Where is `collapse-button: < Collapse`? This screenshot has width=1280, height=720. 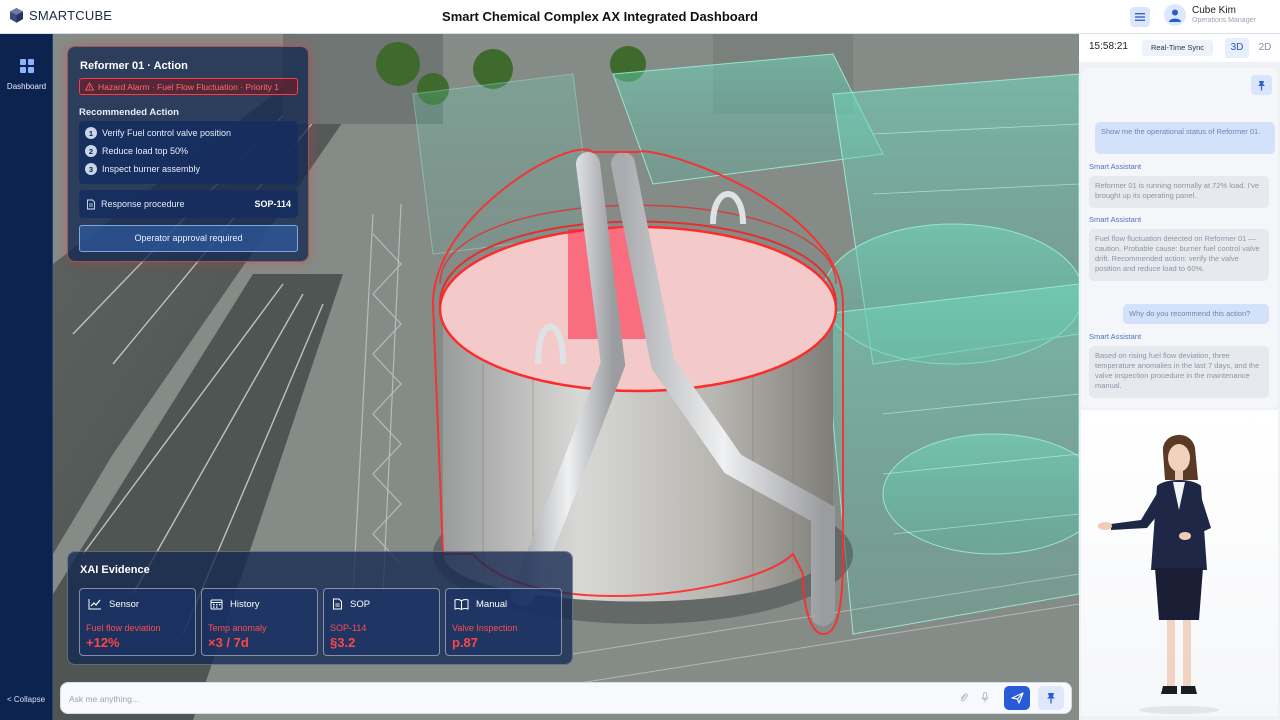 collapse-button: < Collapse is located at coordinates (26, 699).